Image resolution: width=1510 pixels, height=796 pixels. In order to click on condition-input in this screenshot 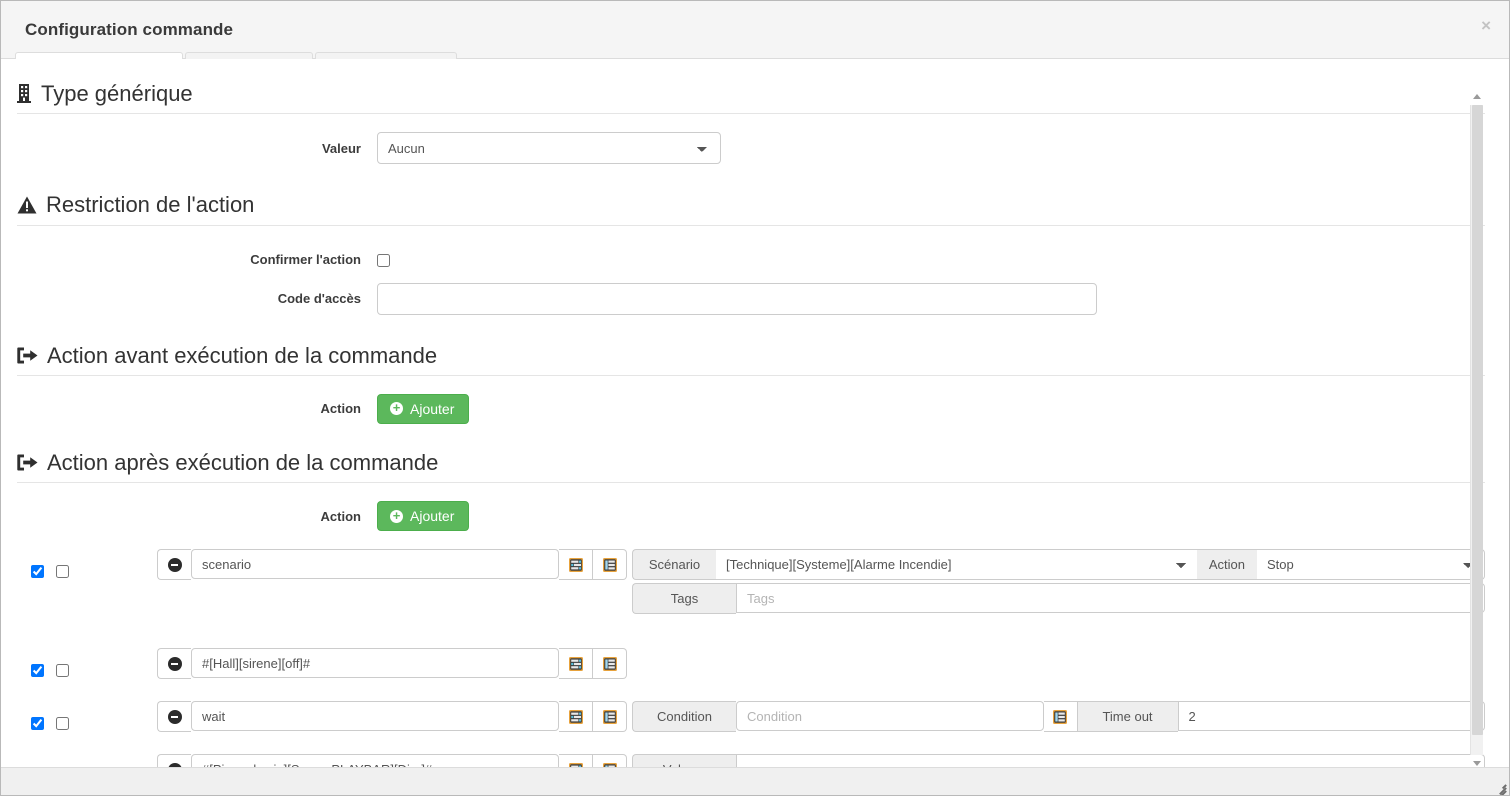, I will do `click(890, 716)`.